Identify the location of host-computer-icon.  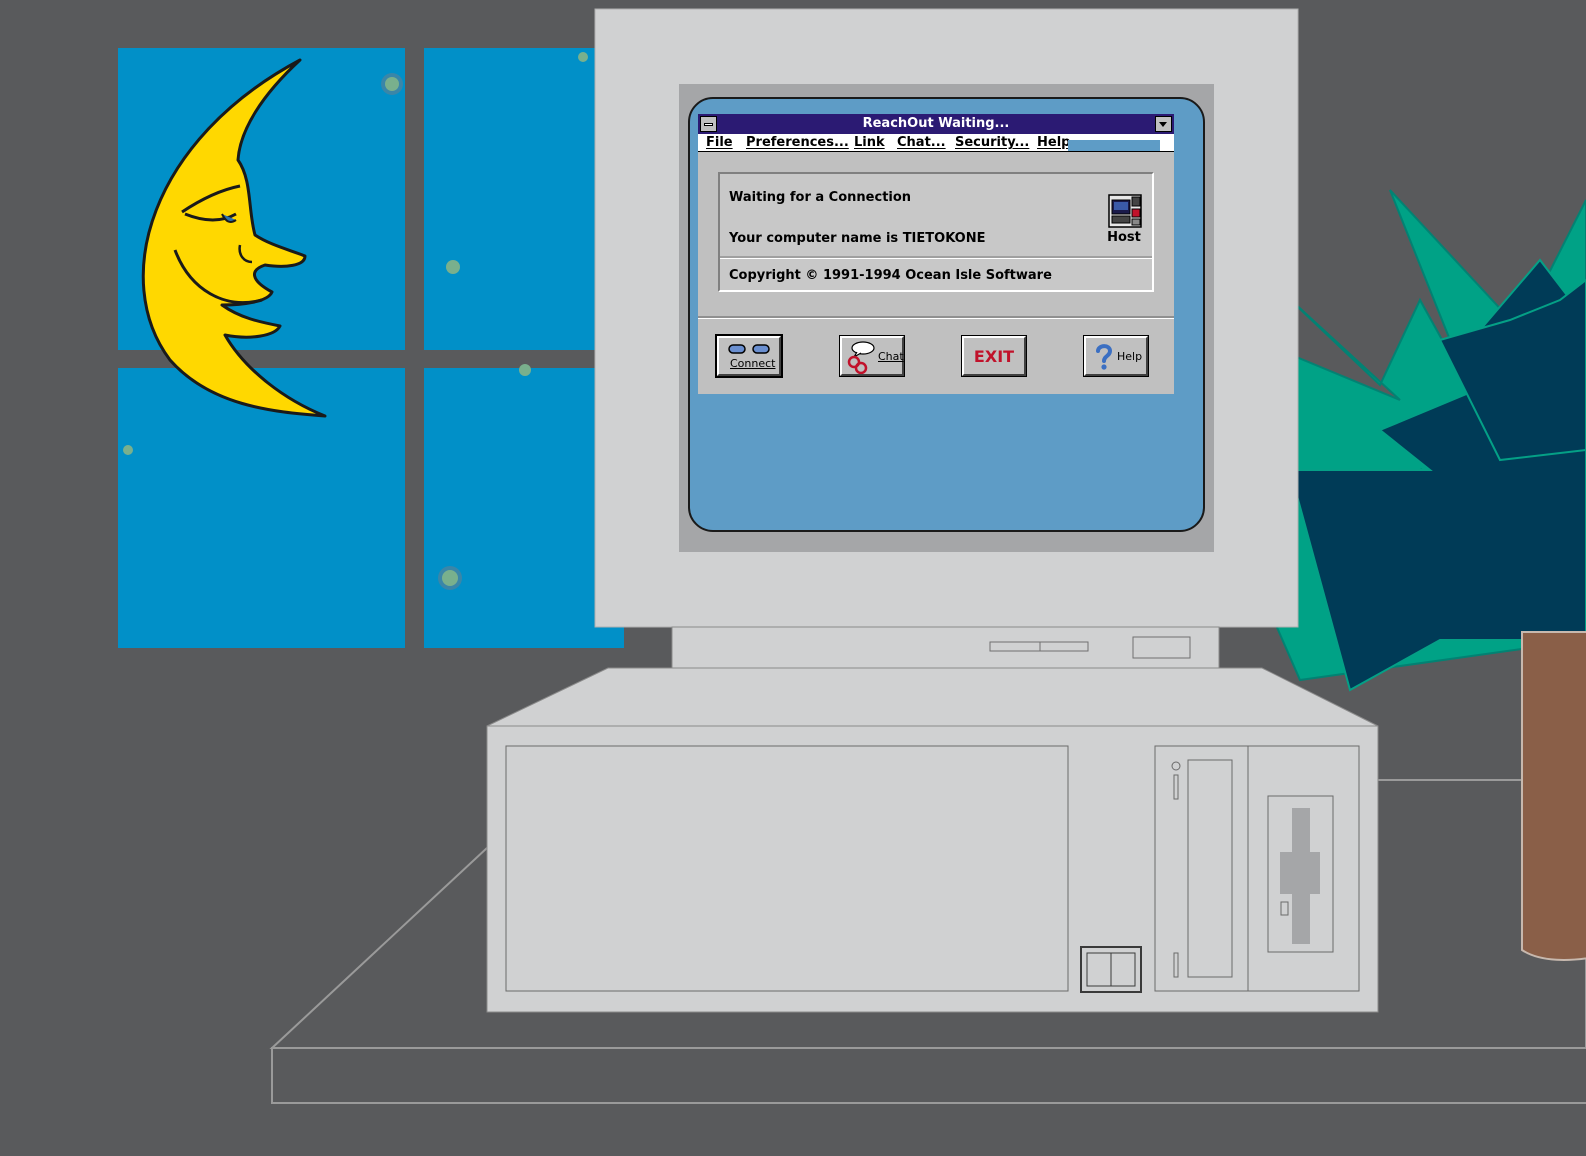
(1125, 211).